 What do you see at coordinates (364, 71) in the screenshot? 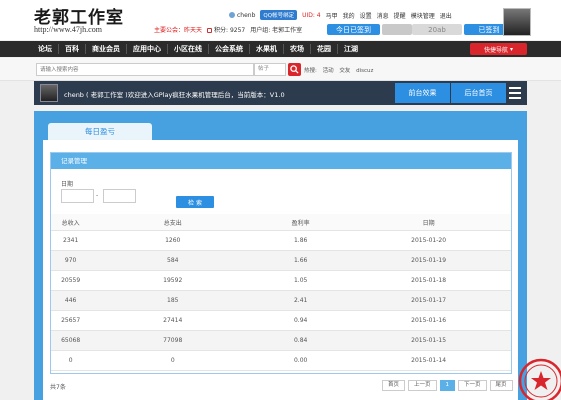
I see `hot-term: discuz` at bounding box center [364, 71].